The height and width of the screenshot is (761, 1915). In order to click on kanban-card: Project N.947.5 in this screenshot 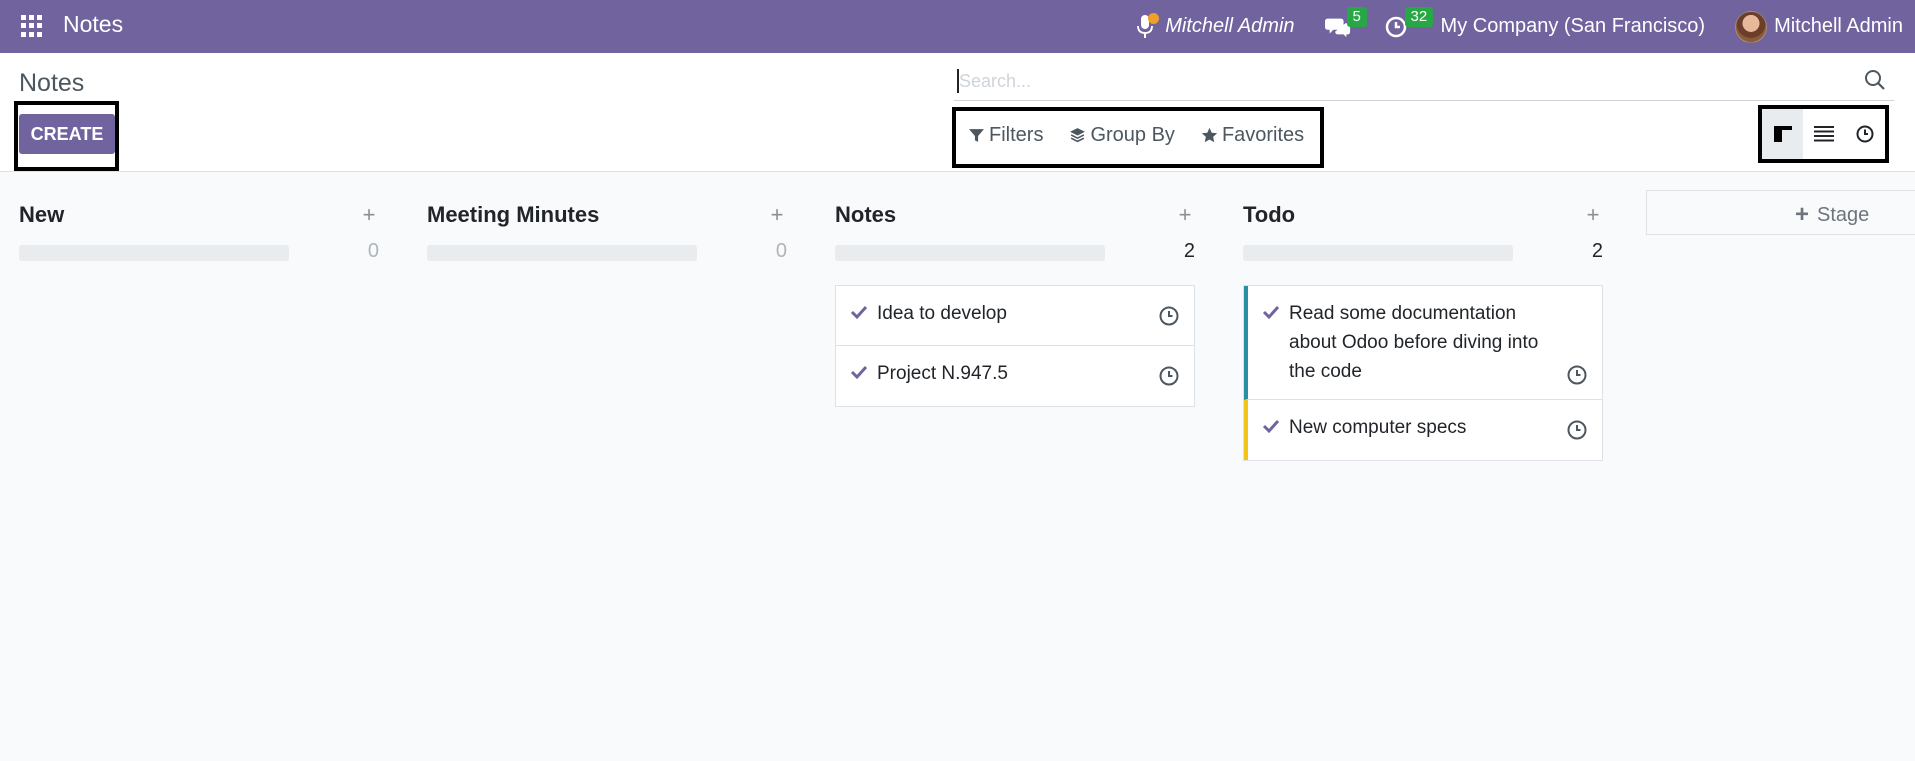, I will do `click(1015, 376)`.